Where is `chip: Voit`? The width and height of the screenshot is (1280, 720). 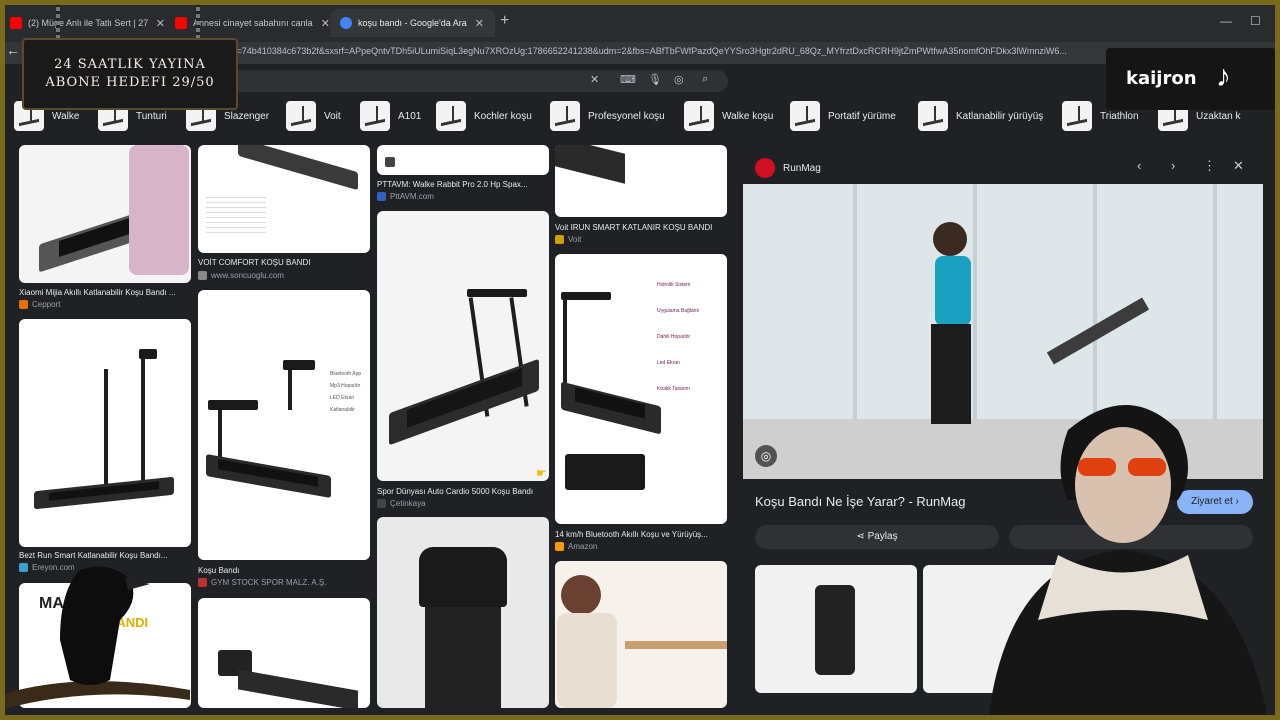 chip: Voit is located at coordinates (313, 116).